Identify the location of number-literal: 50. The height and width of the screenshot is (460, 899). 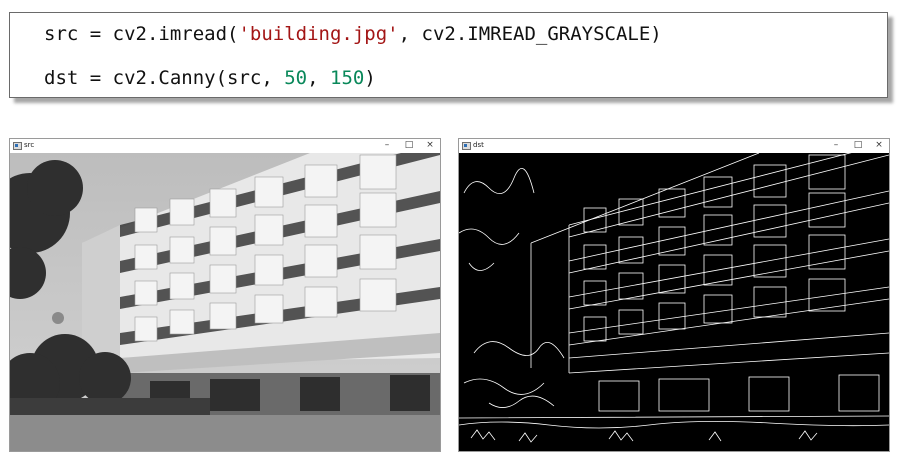
(296, 78).